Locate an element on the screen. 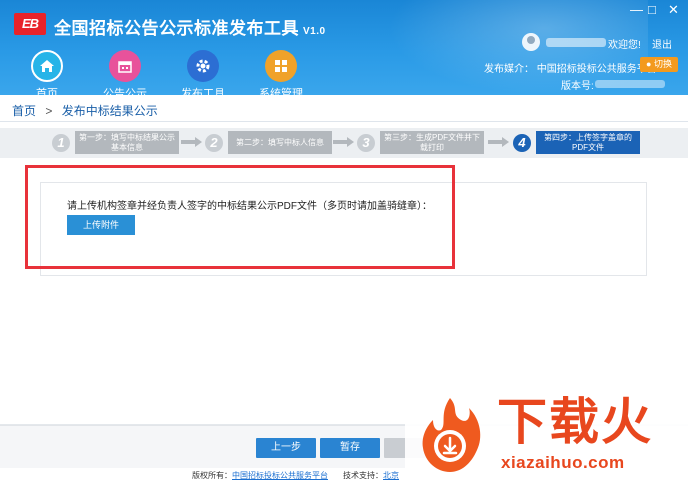 This screenshot has width=688, height=481. gear-icon is located at coordinates (203, 66).